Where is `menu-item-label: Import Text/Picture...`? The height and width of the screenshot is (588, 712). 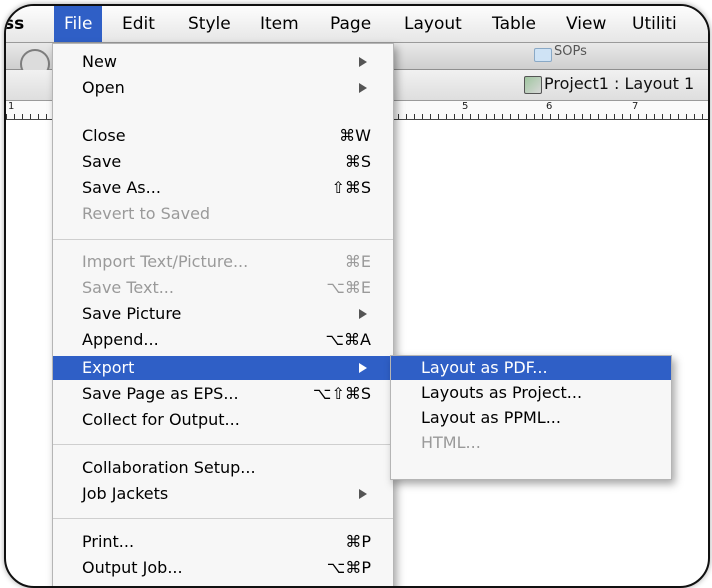 menu-item-label: Import Text/Picture... is located at coordinates (165, 261).